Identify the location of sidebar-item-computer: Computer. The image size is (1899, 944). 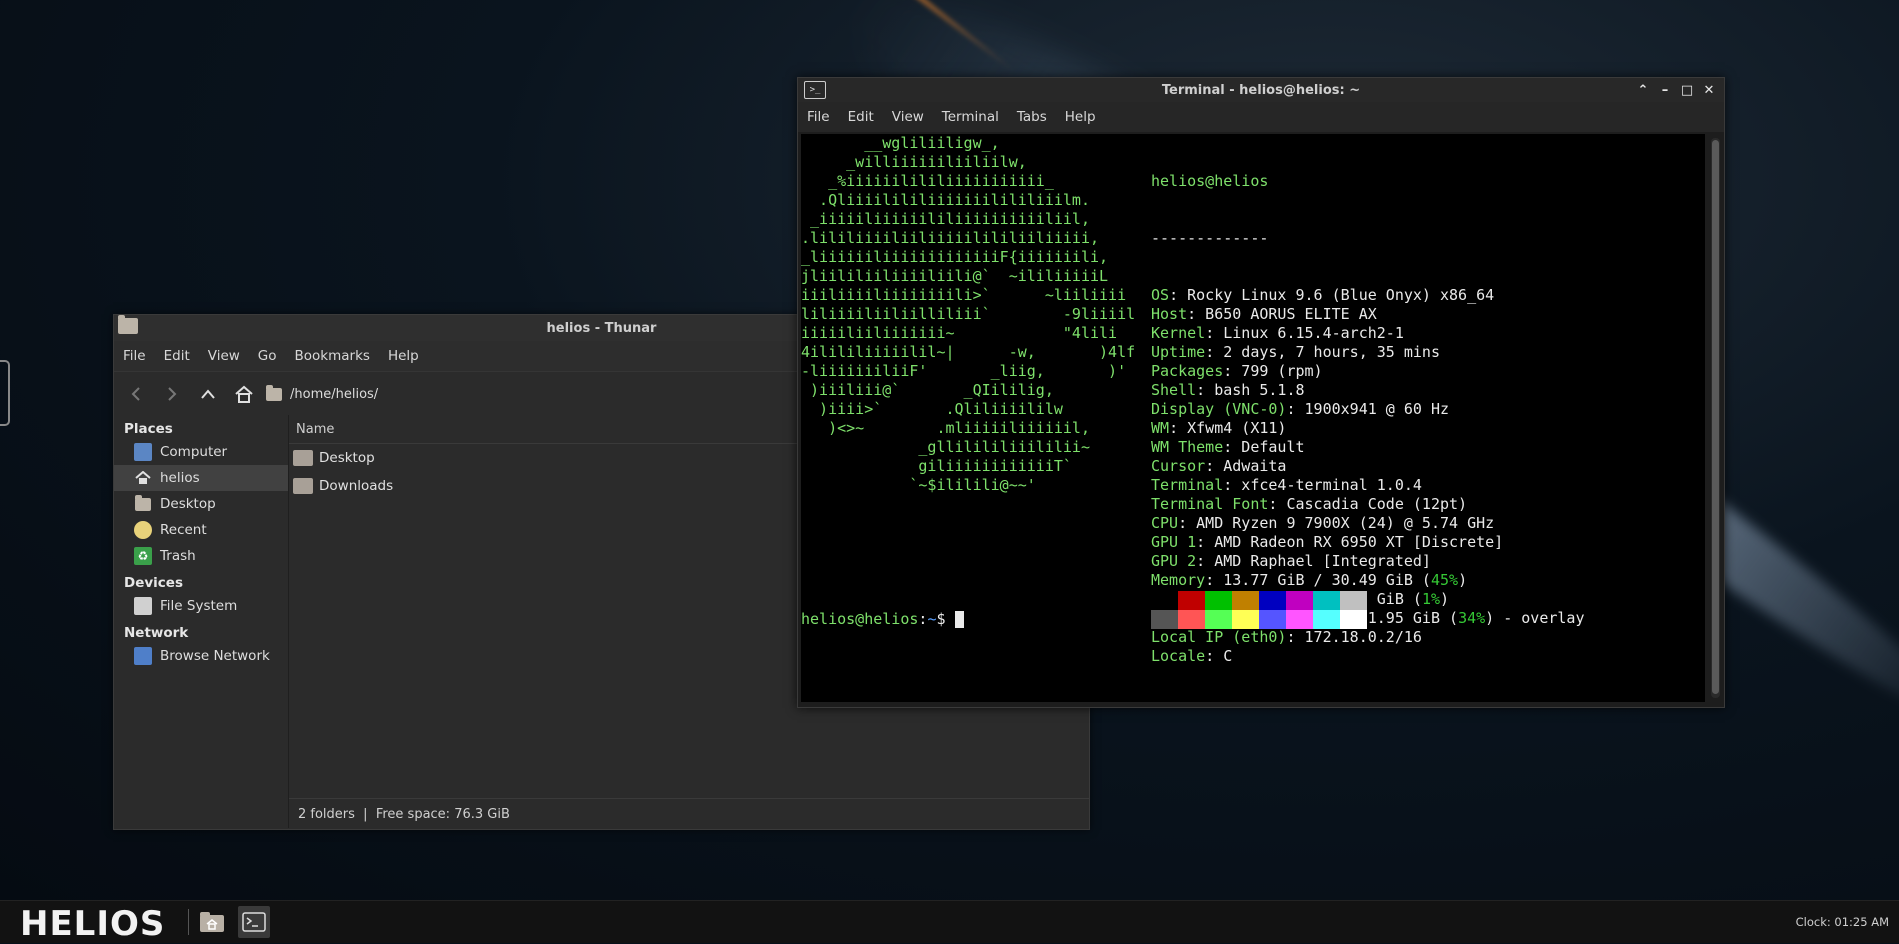
(201, 452).